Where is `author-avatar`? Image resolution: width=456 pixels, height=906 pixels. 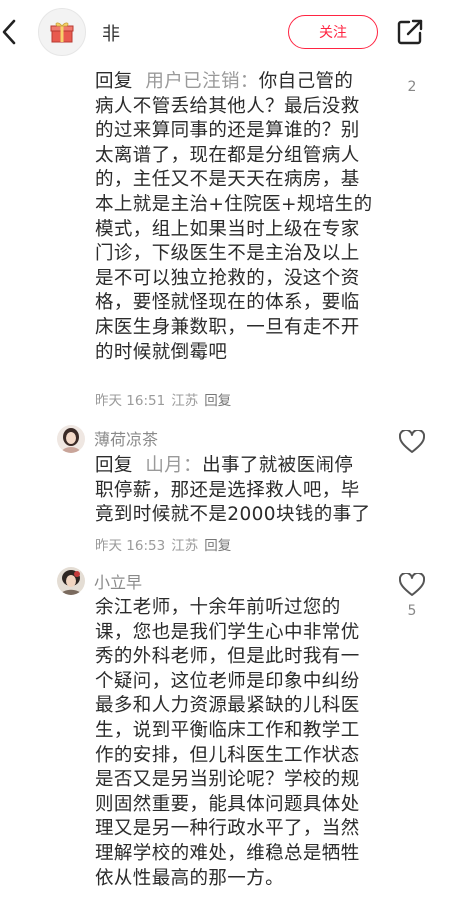 author-avatar is located at coordinates (62, 32).